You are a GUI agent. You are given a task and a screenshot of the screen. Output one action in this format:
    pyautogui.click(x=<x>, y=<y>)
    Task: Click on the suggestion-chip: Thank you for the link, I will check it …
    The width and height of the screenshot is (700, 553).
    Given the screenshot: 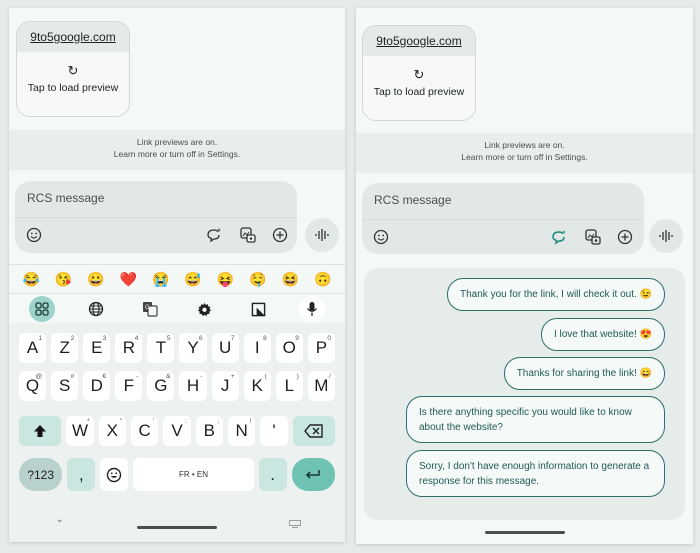 What is the action you would take?
    pyautogui.click(x=556, y=294)
    